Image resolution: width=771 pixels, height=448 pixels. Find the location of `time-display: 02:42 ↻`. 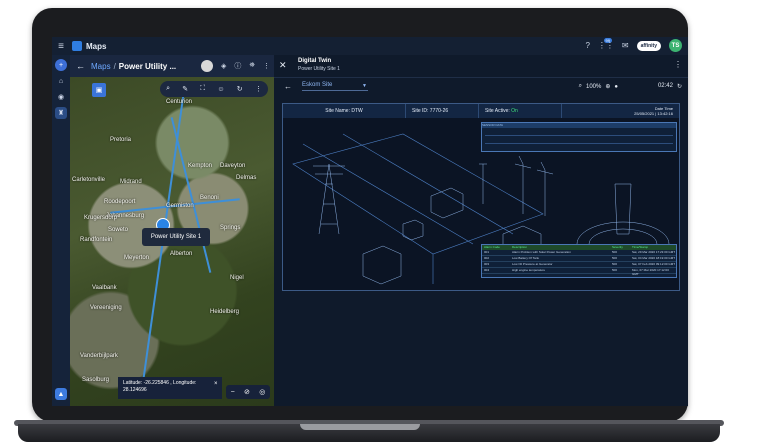

time-display: 02:42 ↻ is located at coordinates (670, 86).